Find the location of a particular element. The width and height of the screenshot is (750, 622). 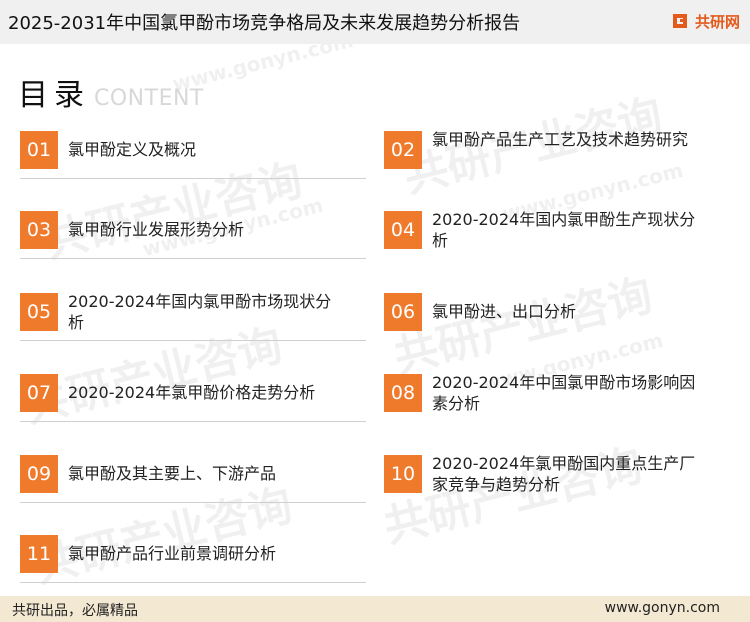

toc-item-08: 08 2020-2024年中国氯甲酚市场影响因素分析 is located at coordinates (557, 397).